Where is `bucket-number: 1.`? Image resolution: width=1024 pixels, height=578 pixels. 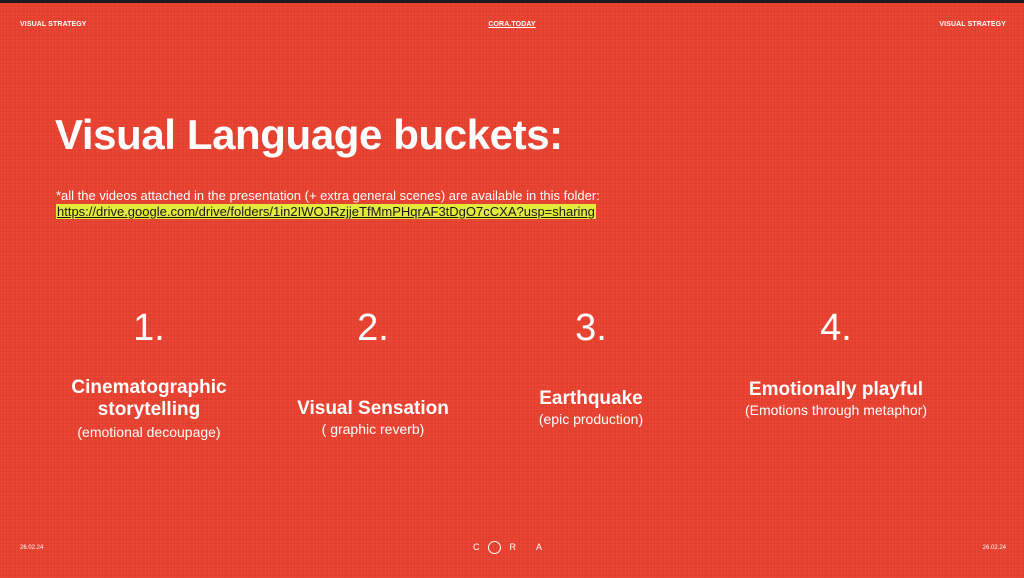
bucket-number: 1. is located at coordinates (149, 328).